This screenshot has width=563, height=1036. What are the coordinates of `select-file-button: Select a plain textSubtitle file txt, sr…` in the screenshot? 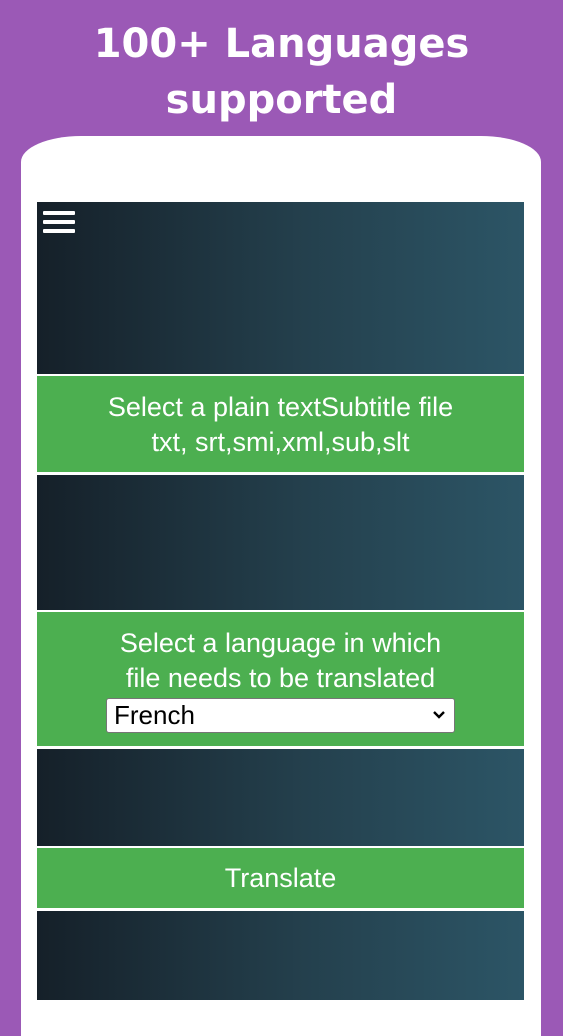 It's located at (280, 424).